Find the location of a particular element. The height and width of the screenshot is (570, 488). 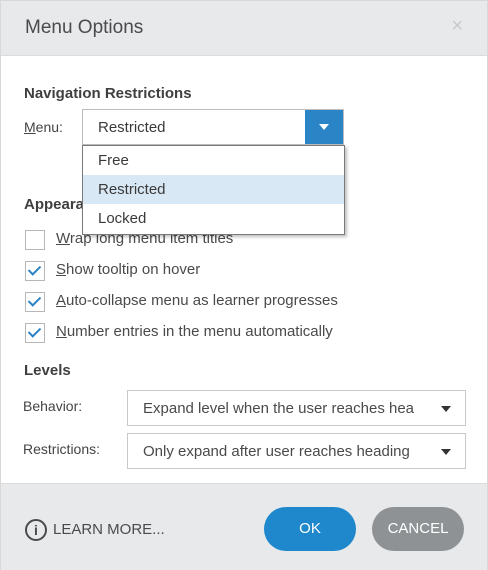

navigation-restrictions-heading: Navigation Restrictions is located at coordinates (108, 93).